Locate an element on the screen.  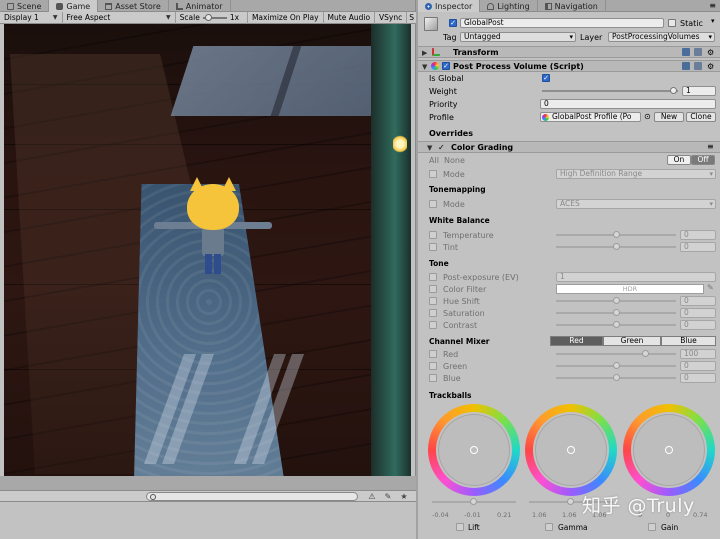
red-field: 100 is located at coordinates (698, 354).